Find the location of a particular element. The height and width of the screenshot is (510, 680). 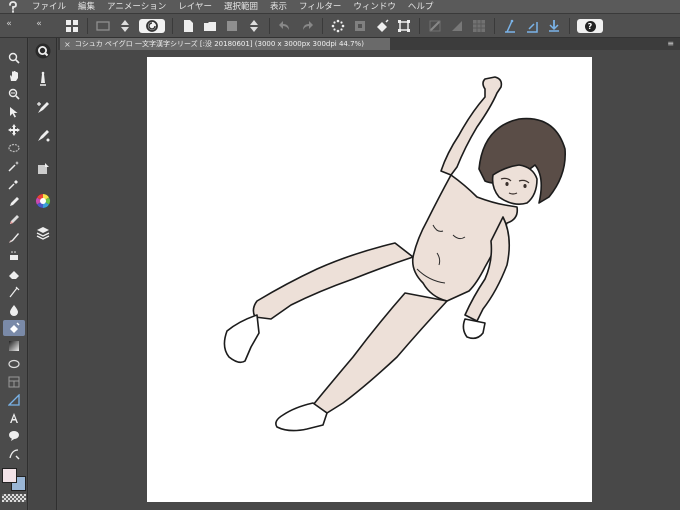

menu-edit: 編集 is located at coordinates (86, 7).